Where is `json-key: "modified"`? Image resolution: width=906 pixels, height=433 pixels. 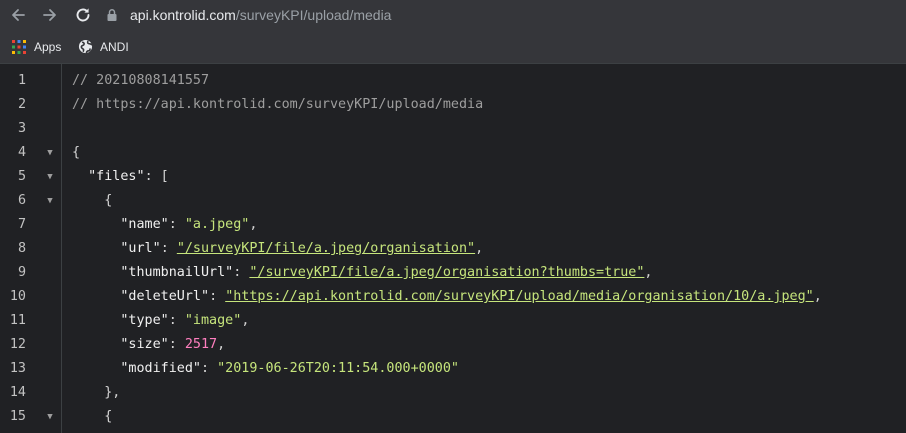 json-key: "modified" is located at coordinates (160, 368).